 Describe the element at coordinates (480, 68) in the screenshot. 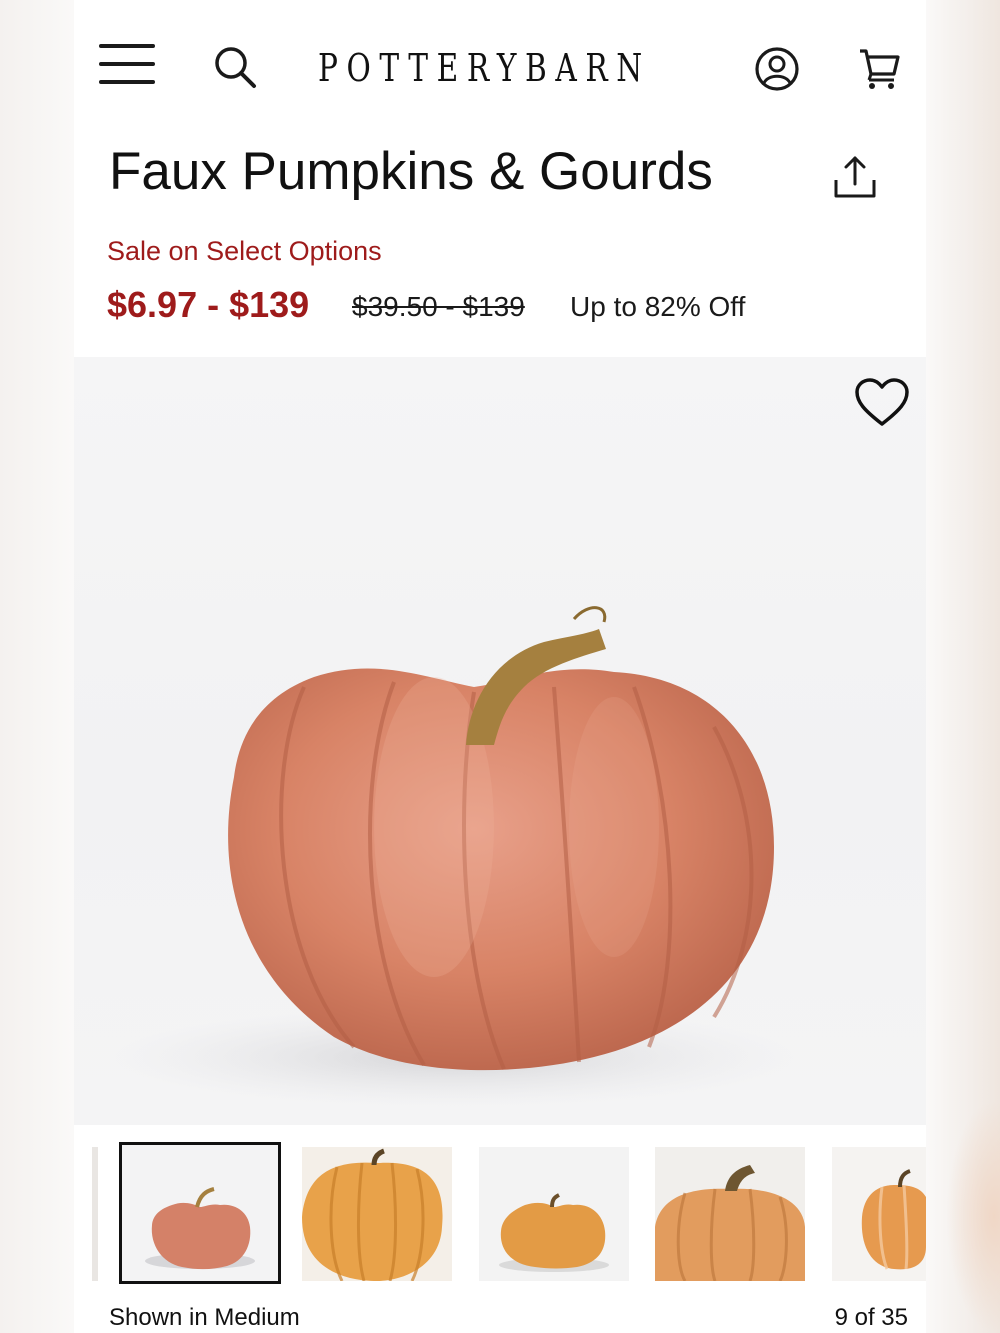

I see `brand-logo: POTTERYBARN` at that location.